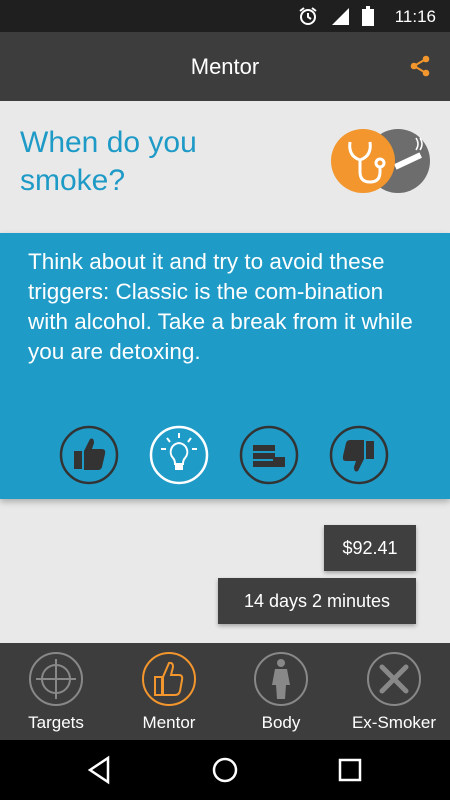  Describe the element at coordinates (370, 548) in the screenshot. I see `money-saved-badge: $92.41` at that location.